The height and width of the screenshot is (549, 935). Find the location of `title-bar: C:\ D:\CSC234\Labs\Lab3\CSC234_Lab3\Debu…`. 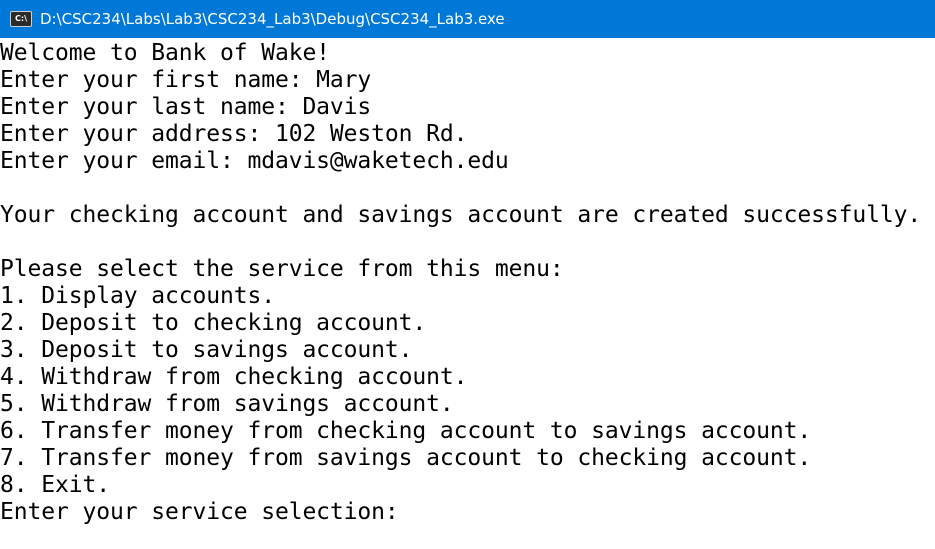

title-bar: C:\ D:\CSC234\Labs\Lab3\CSC234_Lab3\Debu… is located at coordinates (467, 19).